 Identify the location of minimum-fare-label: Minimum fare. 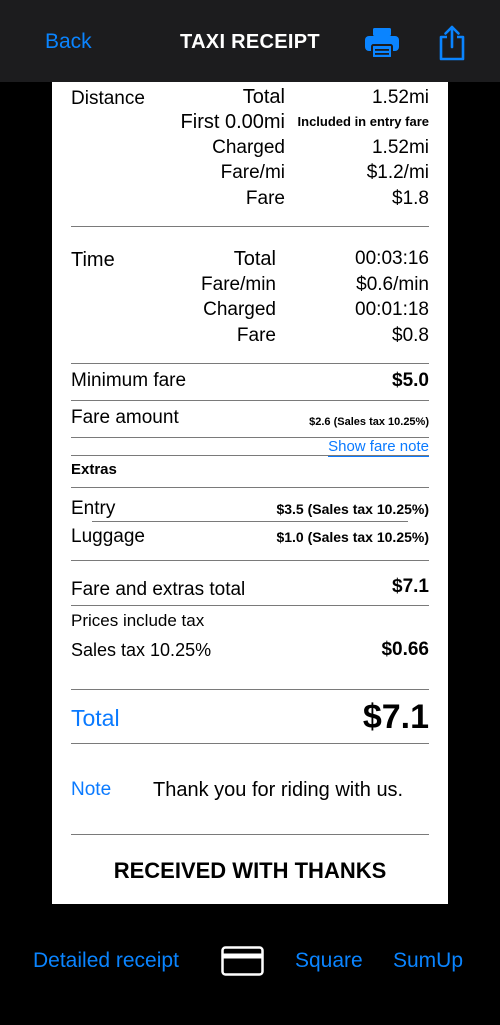
(129, 380).